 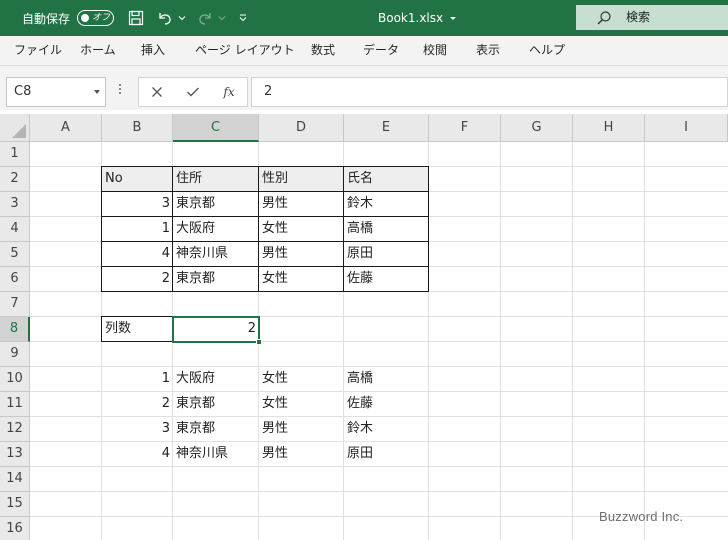 I want to click on formula-bar: C8 fx 2, so click(x=364, y=92).